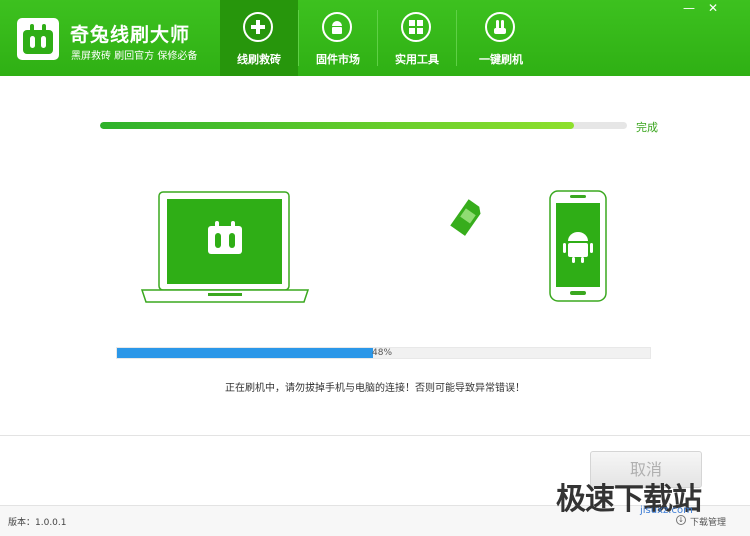 The height and width of the screenshot is (536, 750). Describe the element at coordinates (382, 353) in the screenshot. I see `flash-progress-percent: 48%` at that location.